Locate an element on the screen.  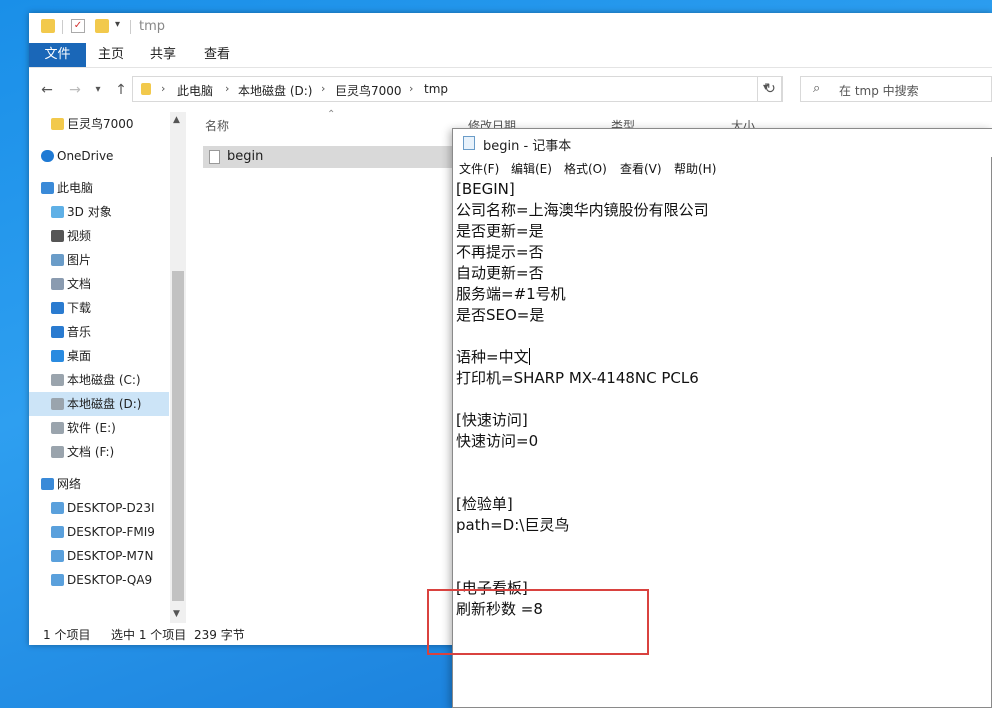
window-title: tmp is located at coordinates (152, 26).